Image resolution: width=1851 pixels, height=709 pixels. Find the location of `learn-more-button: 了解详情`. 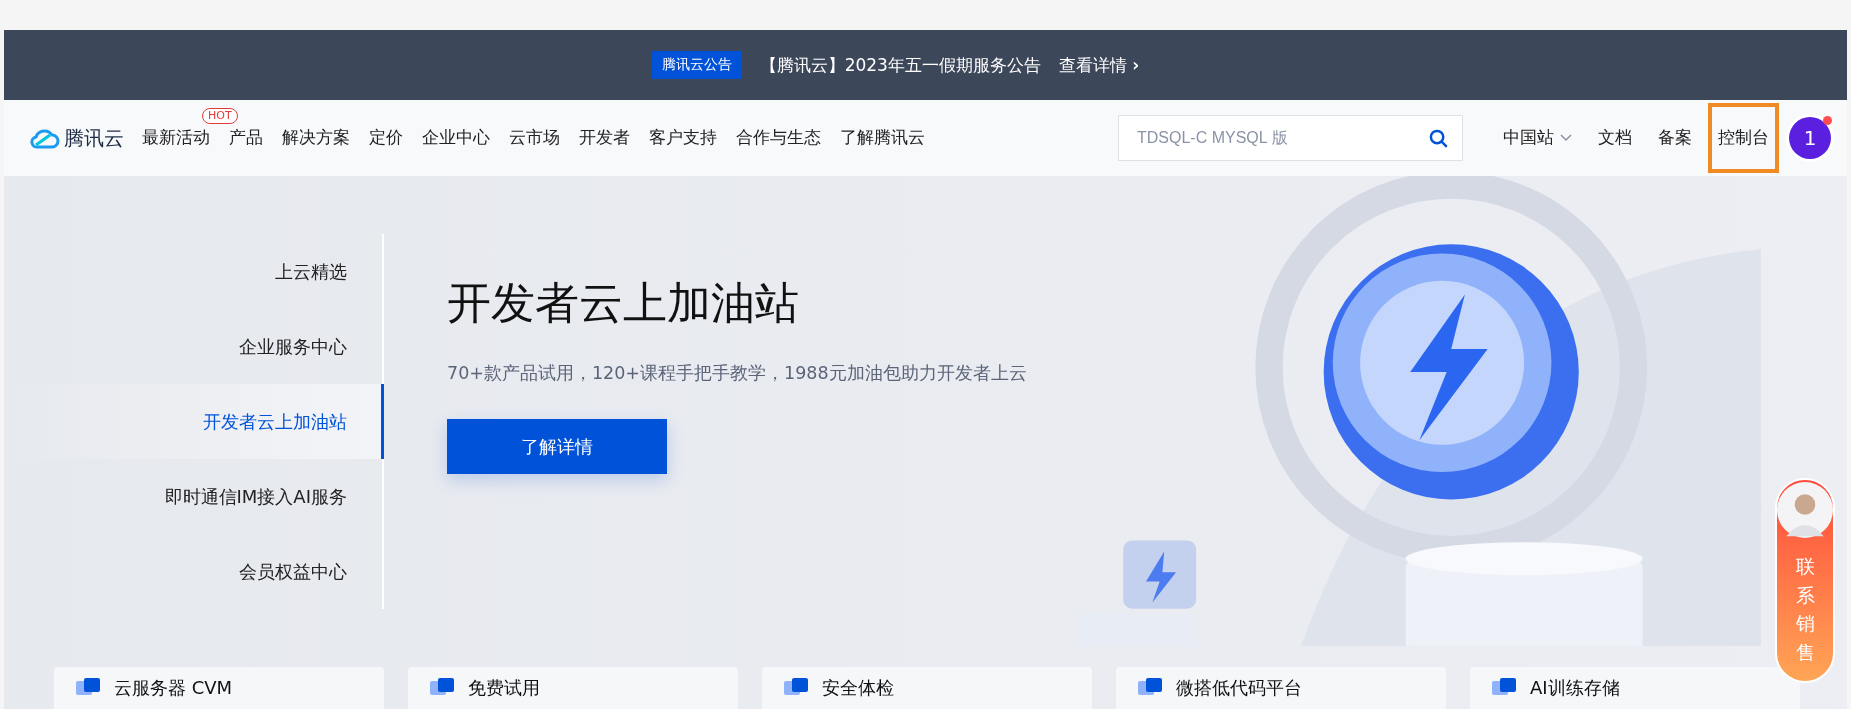

learn-more-button: 了解详情 is located at coordinates (557, 446).